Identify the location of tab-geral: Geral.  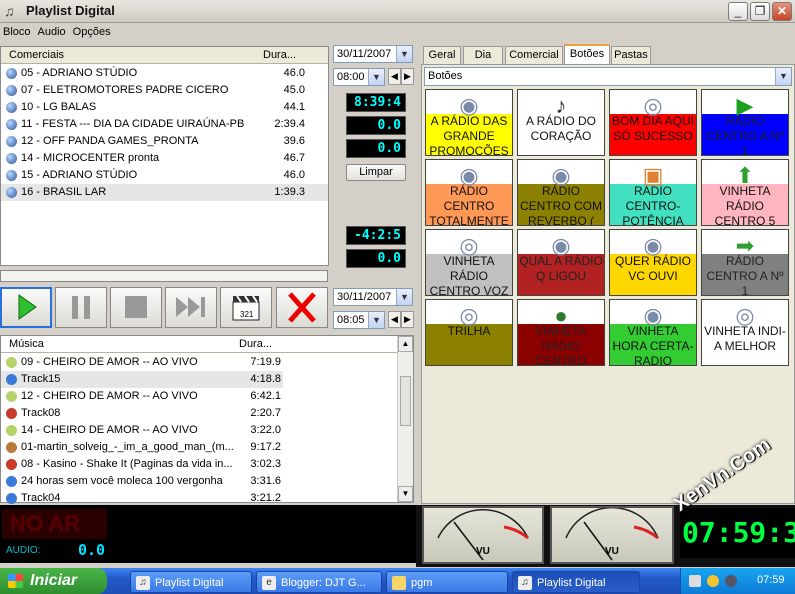
(442, 55).